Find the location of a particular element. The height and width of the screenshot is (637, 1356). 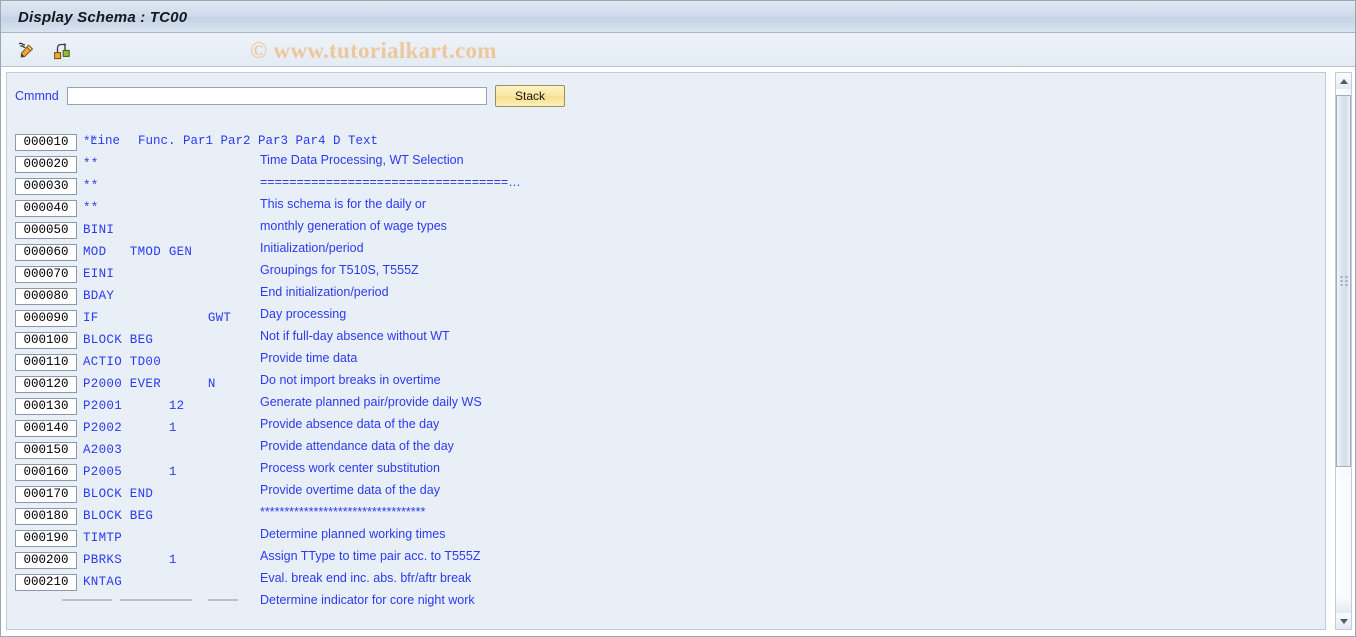

table-row: P2005 1Provide overtime data of the day is located at coordinates (666, 479).